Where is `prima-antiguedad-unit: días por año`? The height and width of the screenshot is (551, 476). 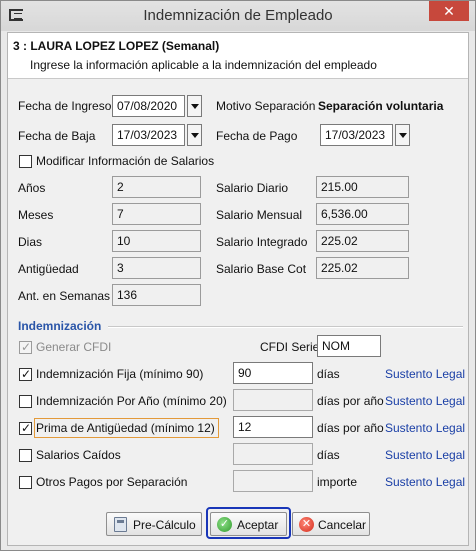 prima-antiguedad-unit: días por año is located at coordinates (350, 428).